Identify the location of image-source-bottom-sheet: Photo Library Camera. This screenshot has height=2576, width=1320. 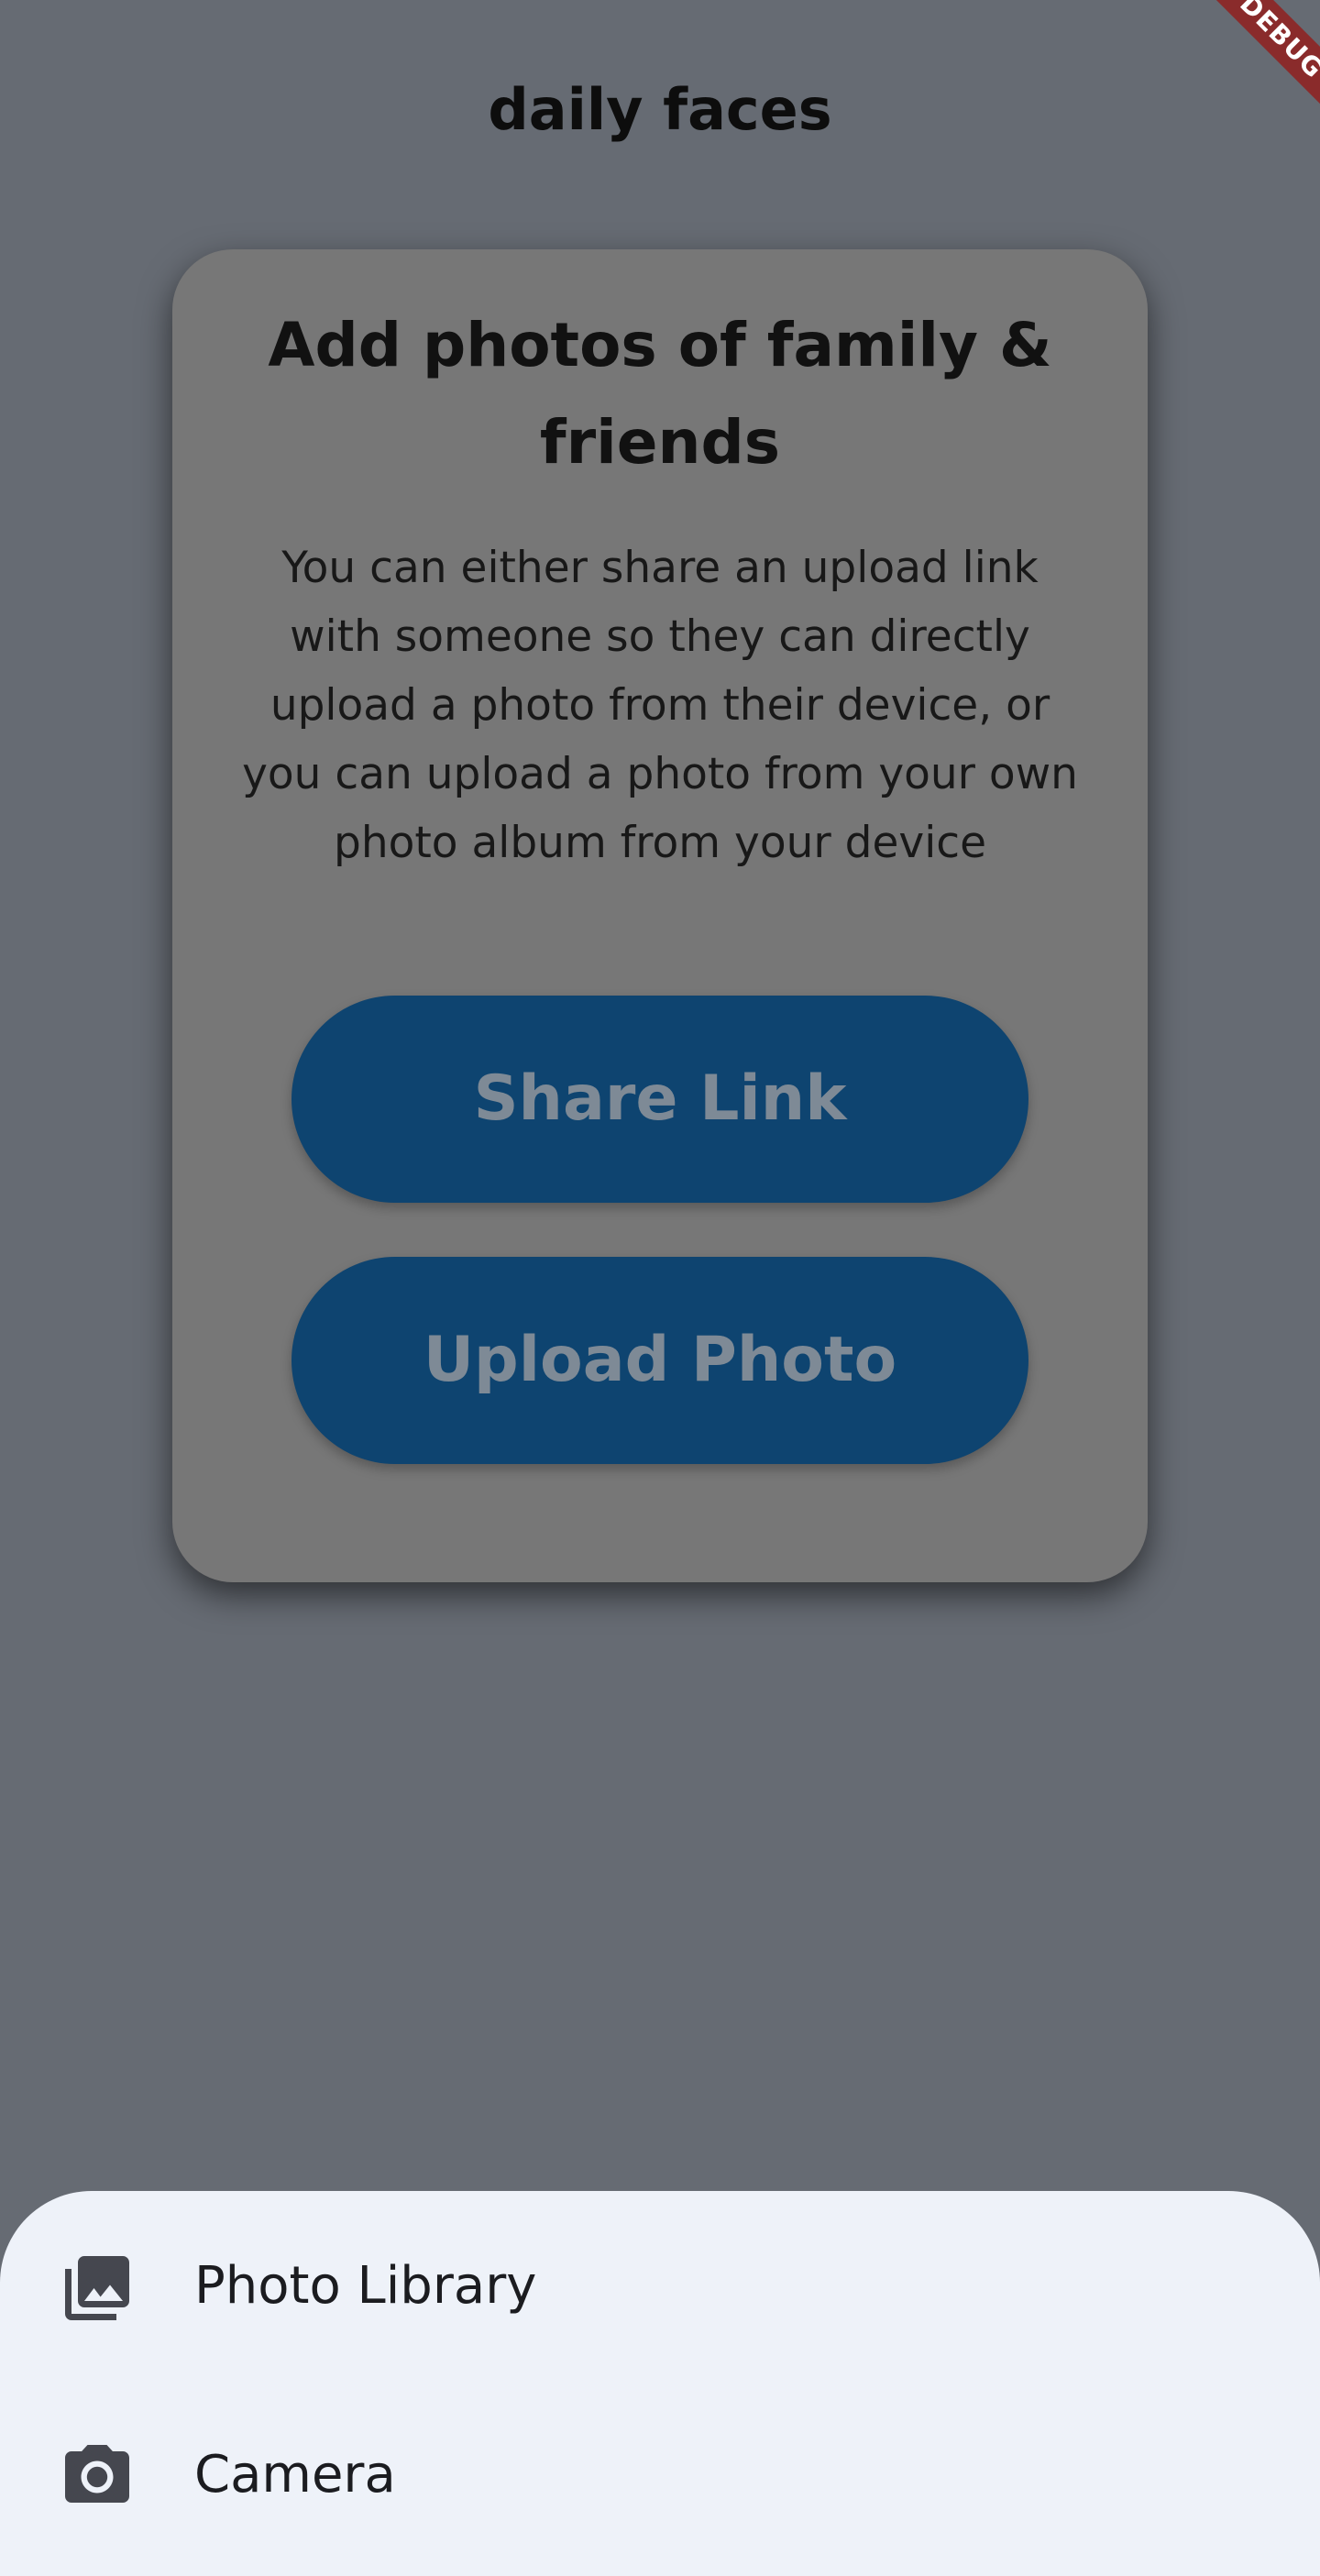
(660, 2383).